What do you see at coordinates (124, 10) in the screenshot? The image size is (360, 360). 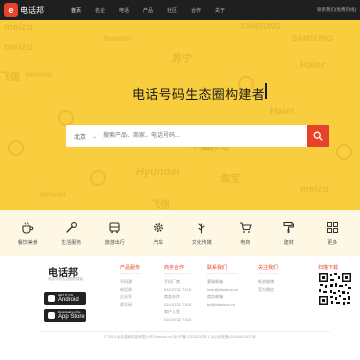 I see `nav-item-3: 电话` at bounding box center [124, 10].